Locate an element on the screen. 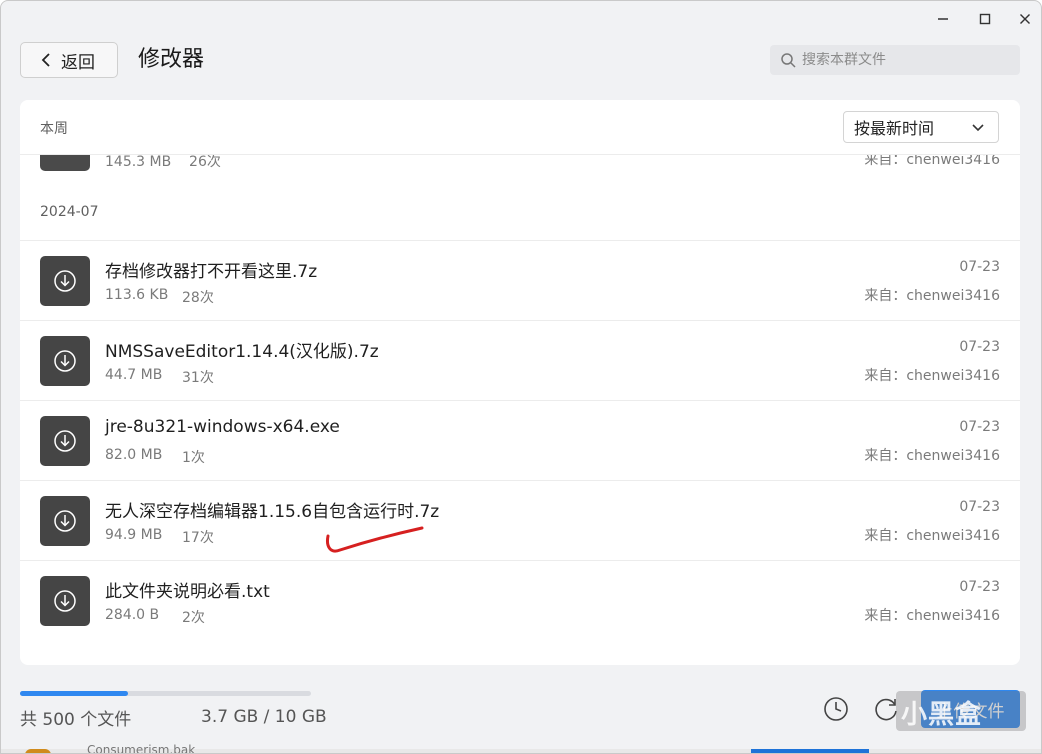 This screenshot has width=1042, height=754. refresh-button is located at coordinates (886, 709).